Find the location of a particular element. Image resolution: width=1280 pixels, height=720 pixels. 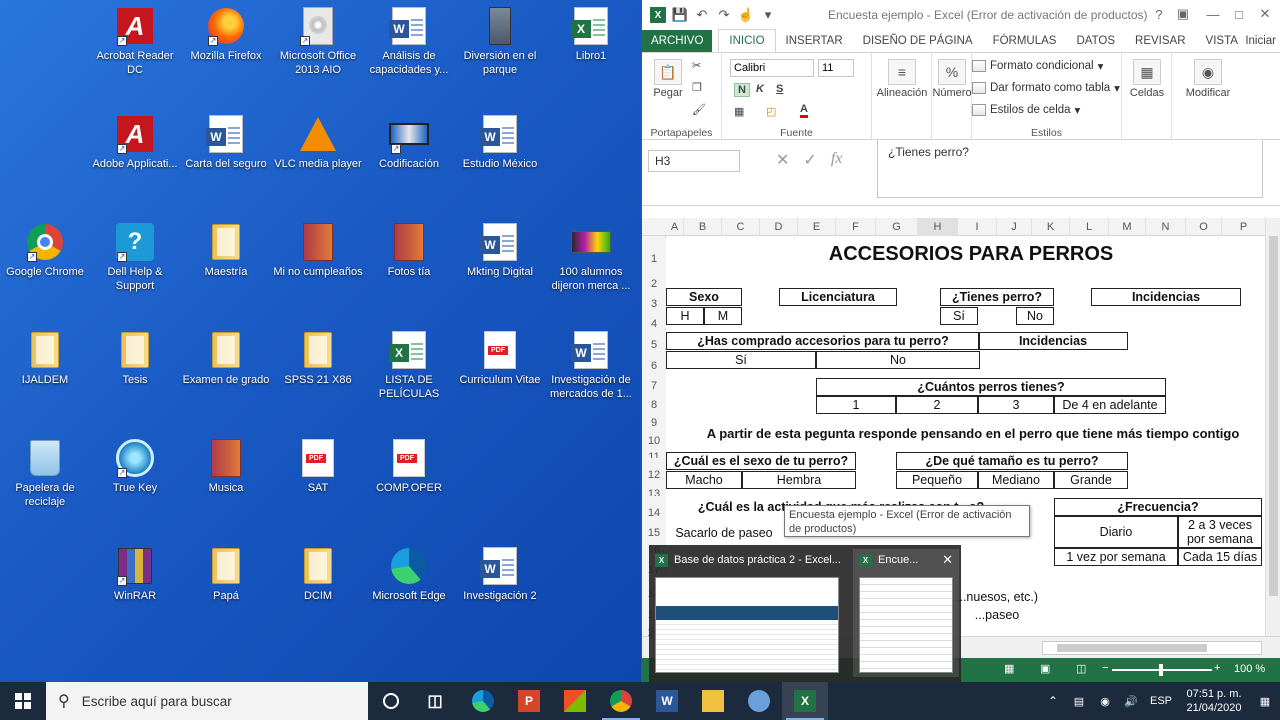

row-header-12: 12 is located at coordinates (654, 469).